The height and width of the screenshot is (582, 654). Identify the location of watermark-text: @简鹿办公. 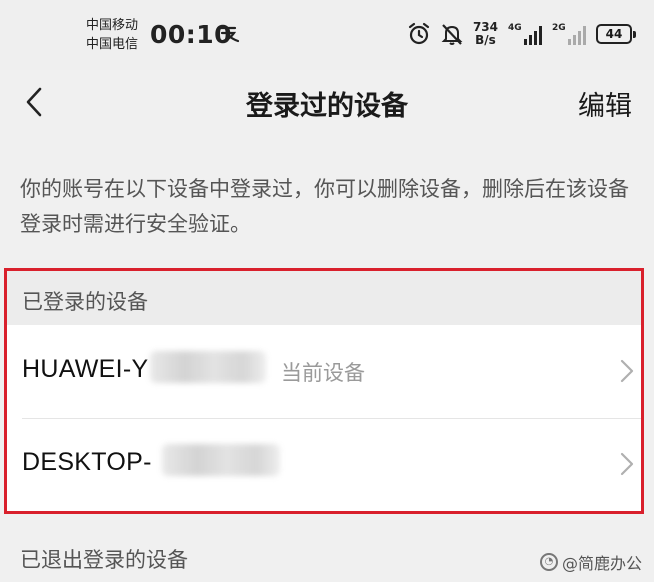
(601, 563).